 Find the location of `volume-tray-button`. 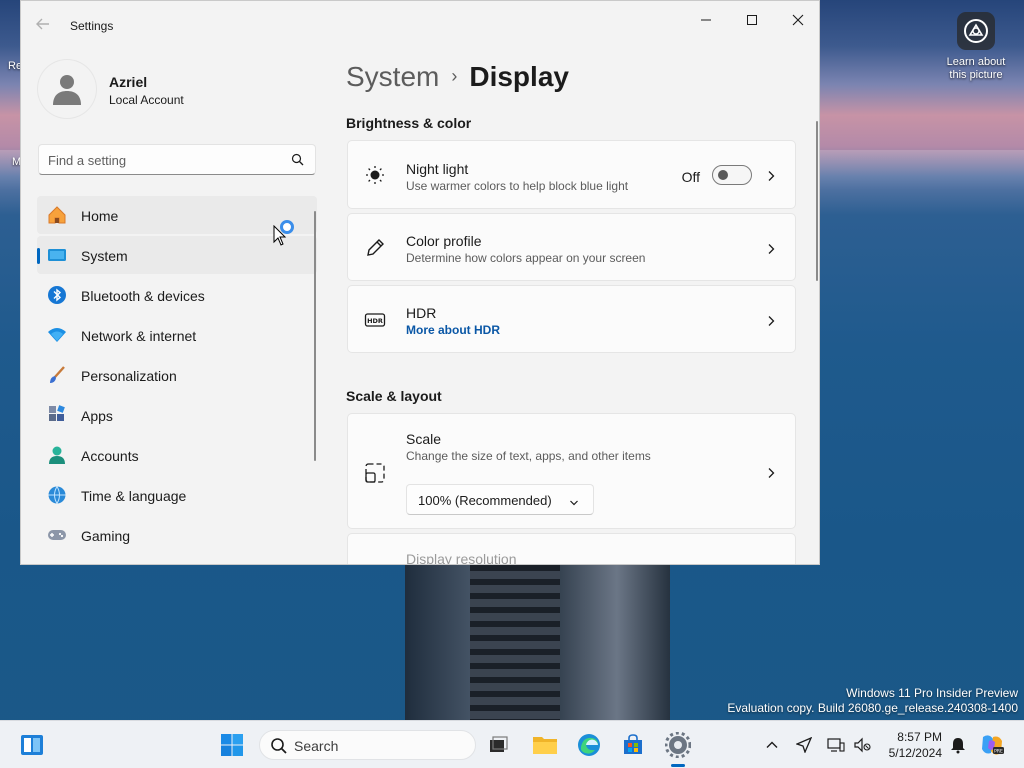

volume-tray-button is located at coordinates (862, 745).